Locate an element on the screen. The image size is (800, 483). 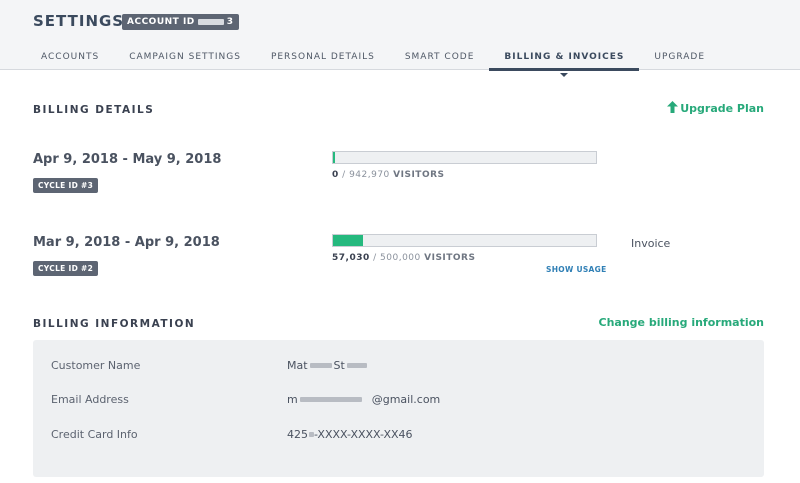
email-first: m is located at coordinates (292, 399).